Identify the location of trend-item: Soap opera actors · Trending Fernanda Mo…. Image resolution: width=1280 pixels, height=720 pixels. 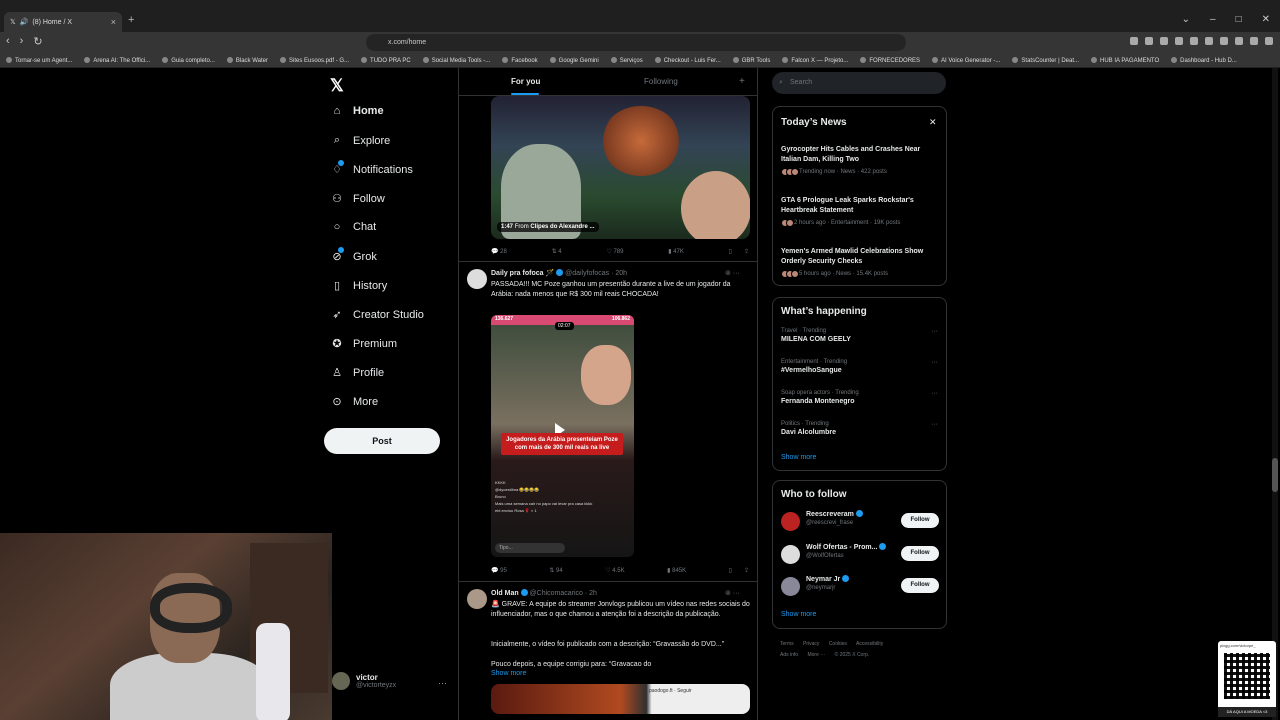
(861, 397).